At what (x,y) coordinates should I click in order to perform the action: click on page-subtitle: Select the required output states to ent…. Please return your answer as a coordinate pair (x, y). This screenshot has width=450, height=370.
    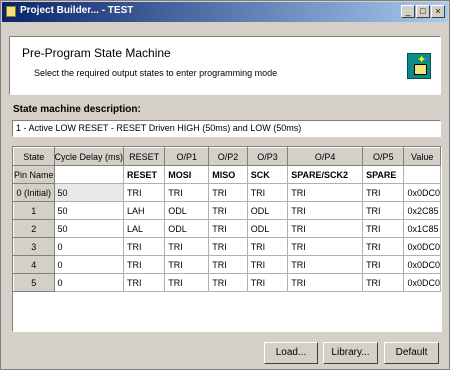
    Looking at the image, I should click on (156, 73).